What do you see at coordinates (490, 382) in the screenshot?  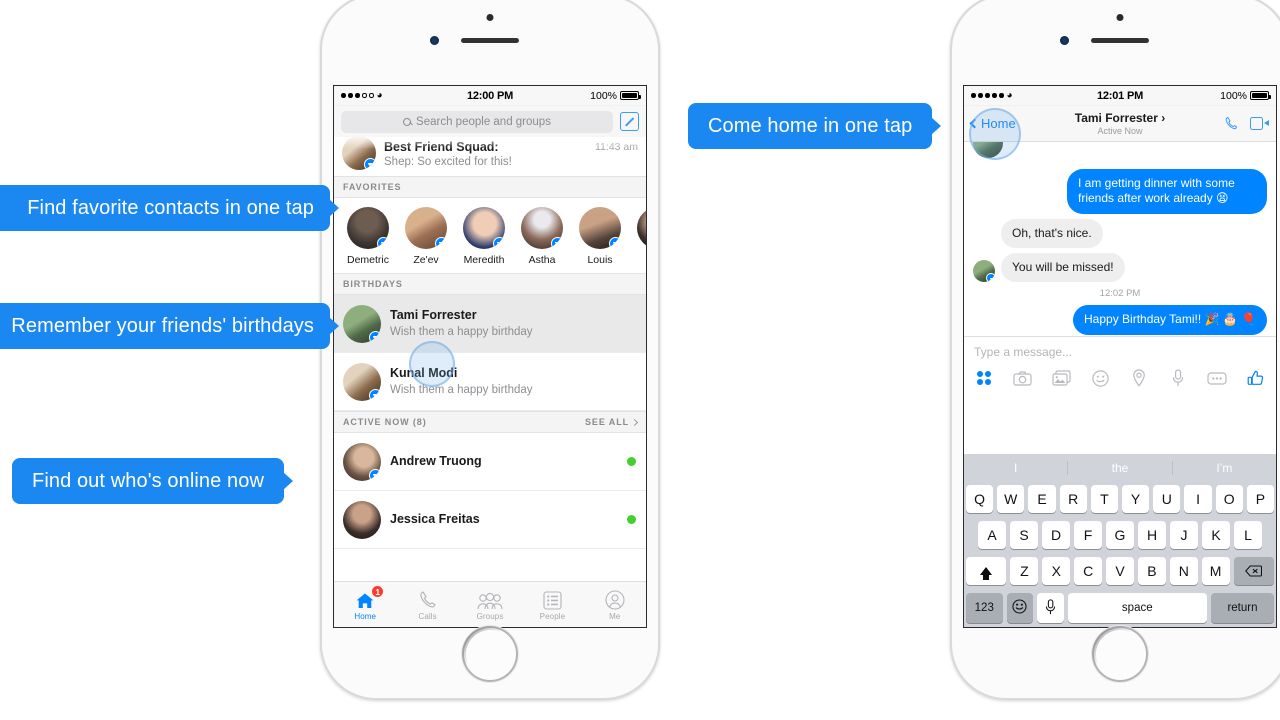 I see `birthday-row-kunal-modi: Kunal Modi Wish them a happy birthday` at bounding box center [490, 382].